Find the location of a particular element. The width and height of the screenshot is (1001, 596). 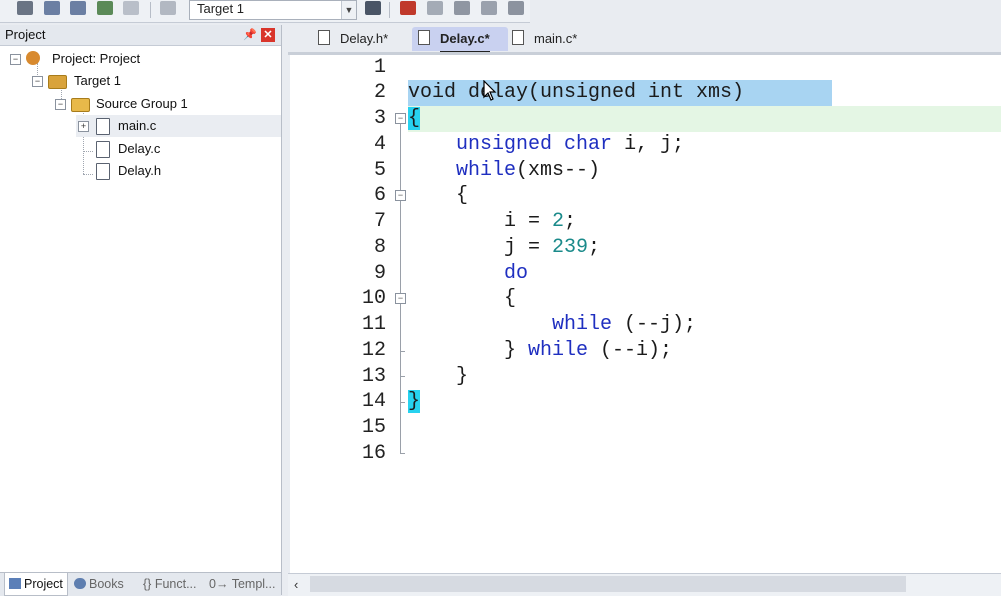

tab-main-c: main.c* is located at coordinates (553, 39).